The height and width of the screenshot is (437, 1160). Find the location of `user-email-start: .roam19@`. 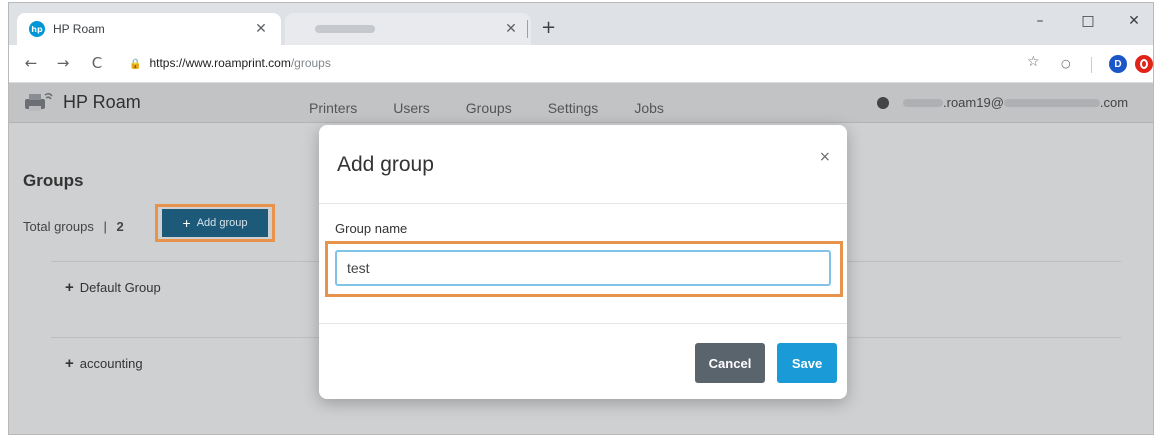

user-email-start: .roam19@ is located at coordinates (973, 102).